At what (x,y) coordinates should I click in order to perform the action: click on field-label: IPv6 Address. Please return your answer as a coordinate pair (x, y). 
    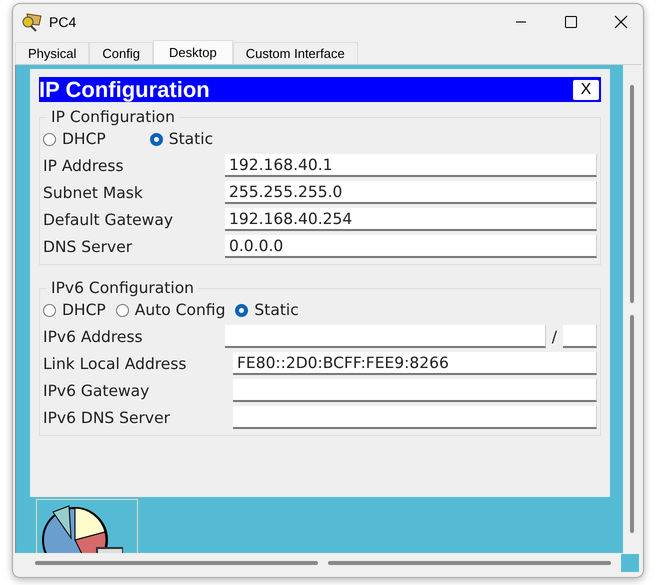
    Looking at the image, I should click on (93, 337).